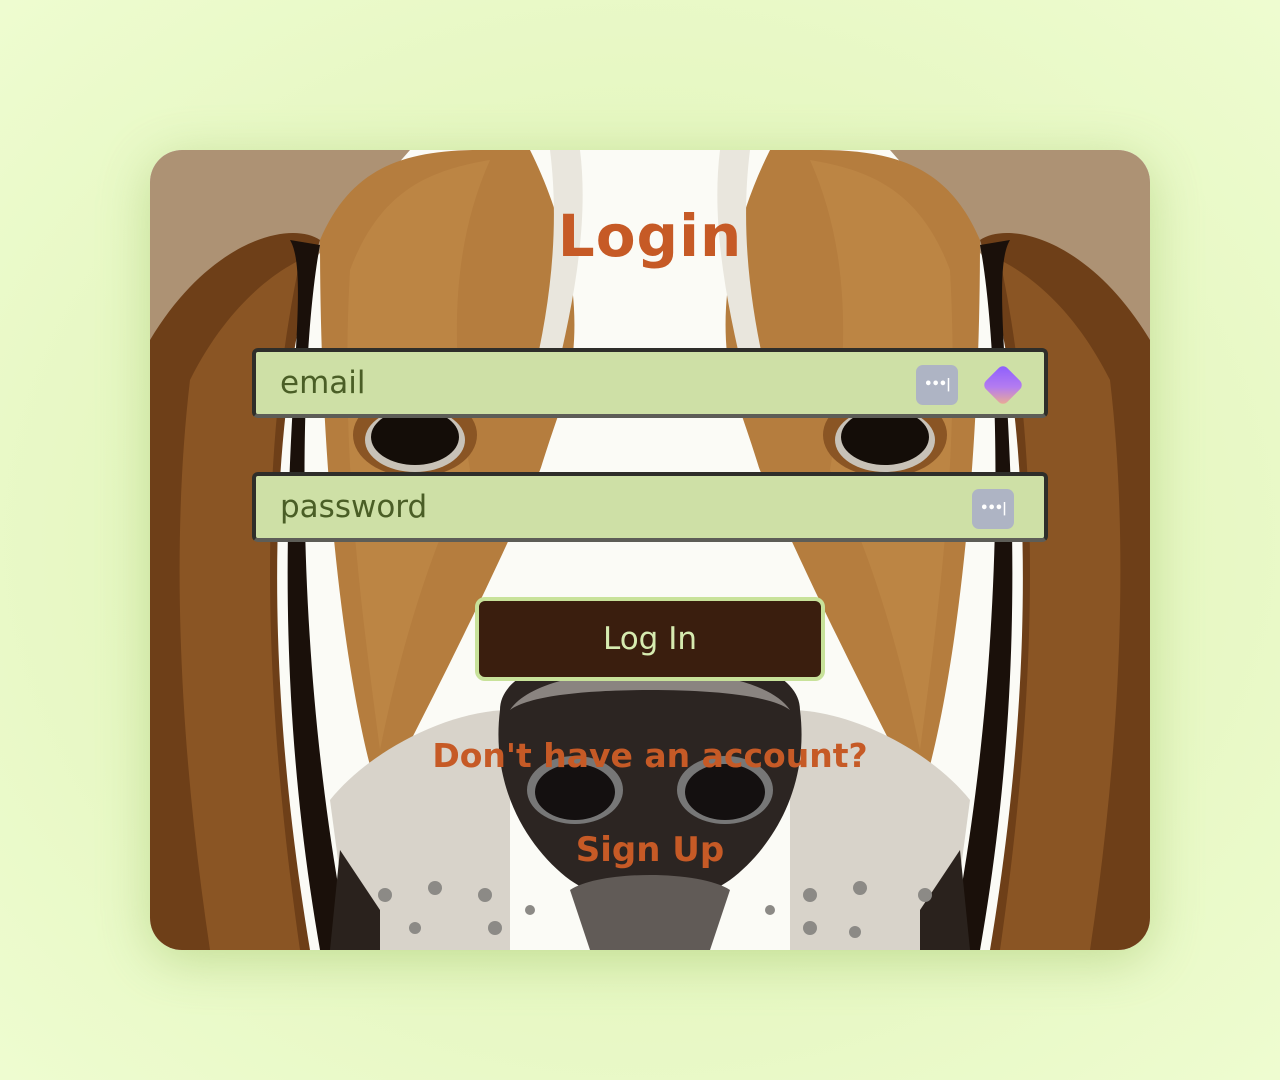 Image resolution: width=1280 pixels, height=1080 pixels. Describe the element at coordinates (650, 639) in the screenshot. I see `login-button: Log In` at that location.